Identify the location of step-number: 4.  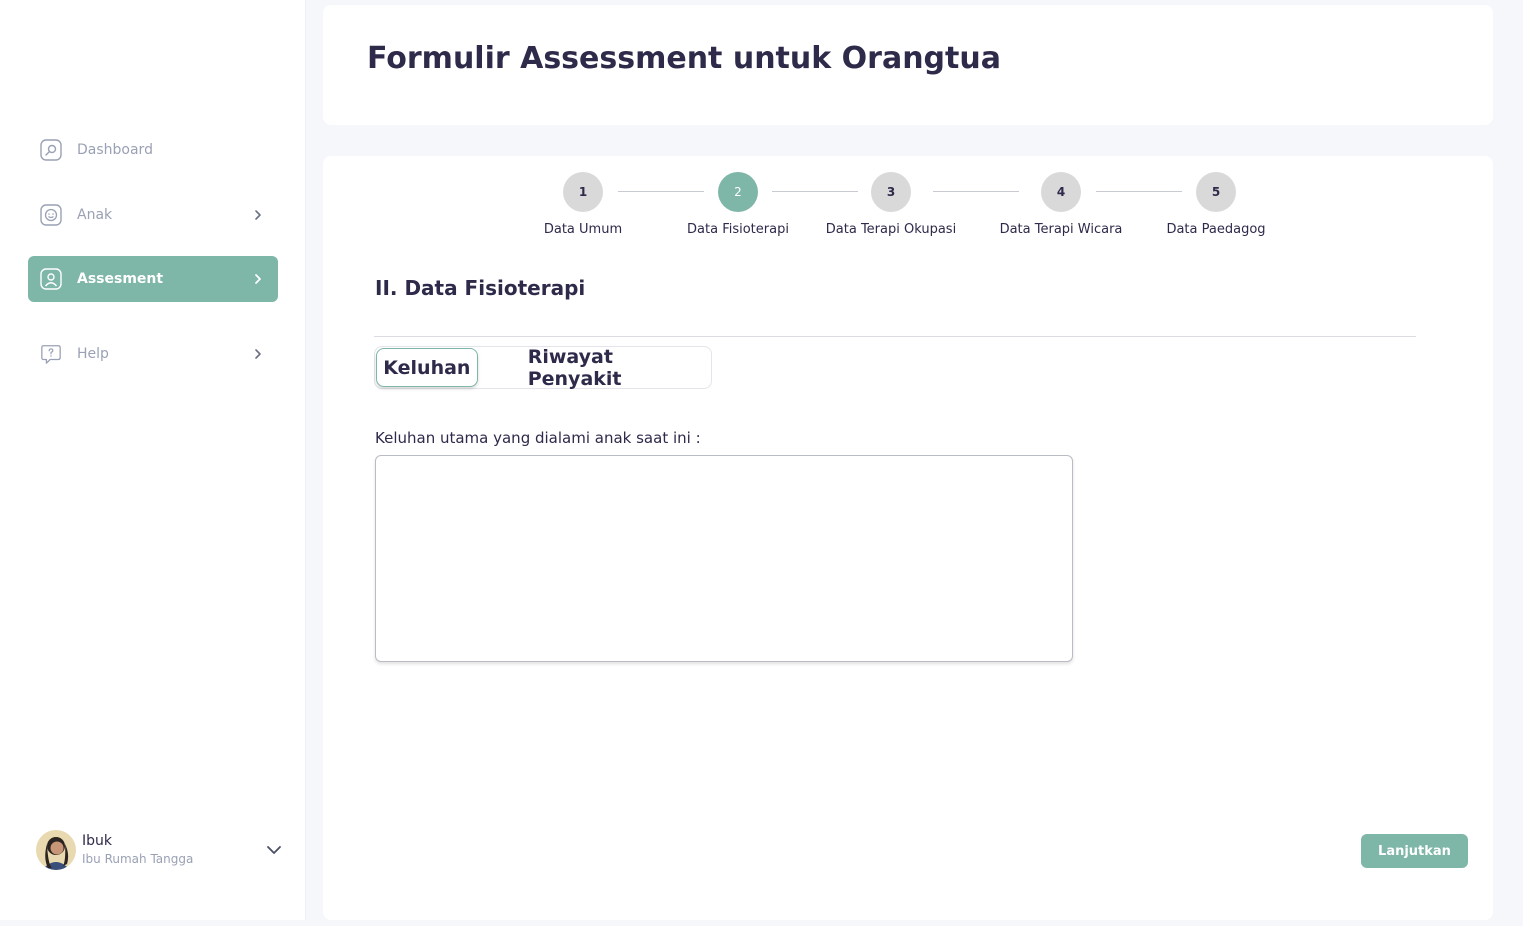
(1061, 192).